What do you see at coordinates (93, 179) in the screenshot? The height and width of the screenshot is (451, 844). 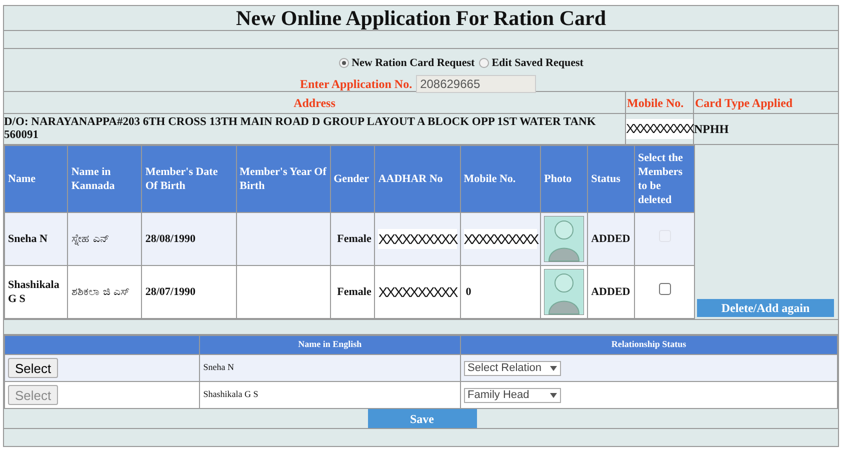 I see `column-header: Name in Kannada` at bounding box center [93, 179].